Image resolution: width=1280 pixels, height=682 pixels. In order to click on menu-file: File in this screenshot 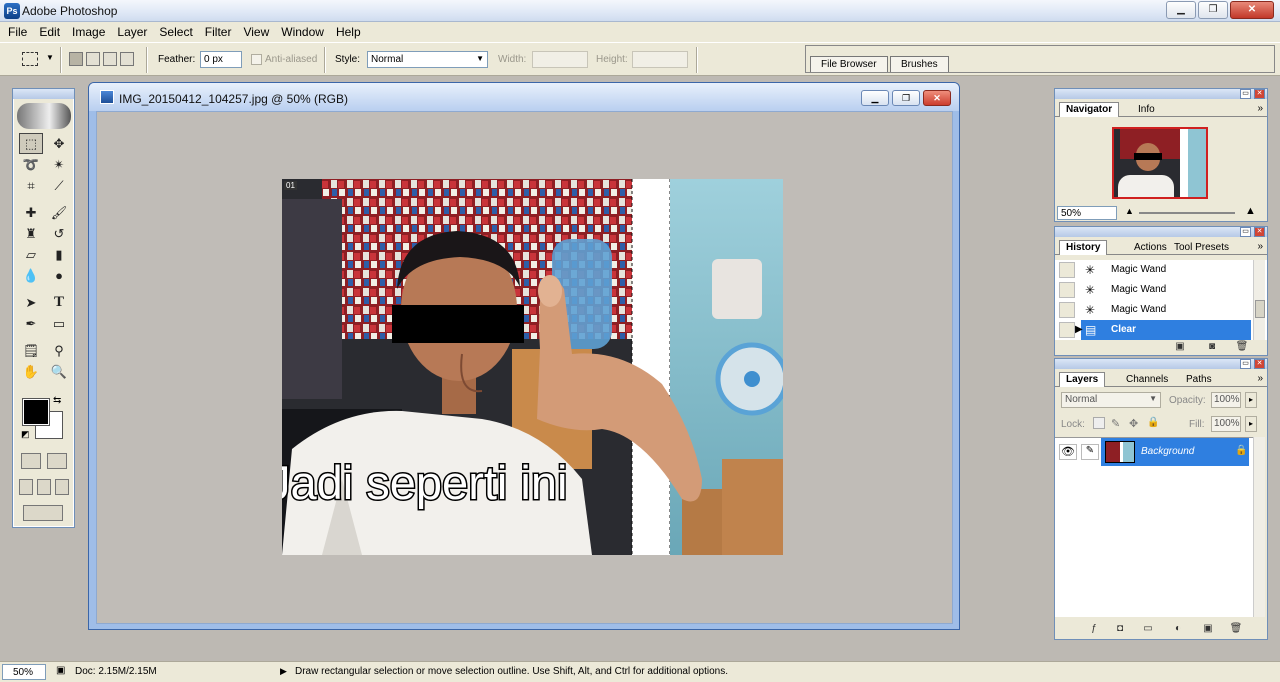, I will do `click(17, 32)`.